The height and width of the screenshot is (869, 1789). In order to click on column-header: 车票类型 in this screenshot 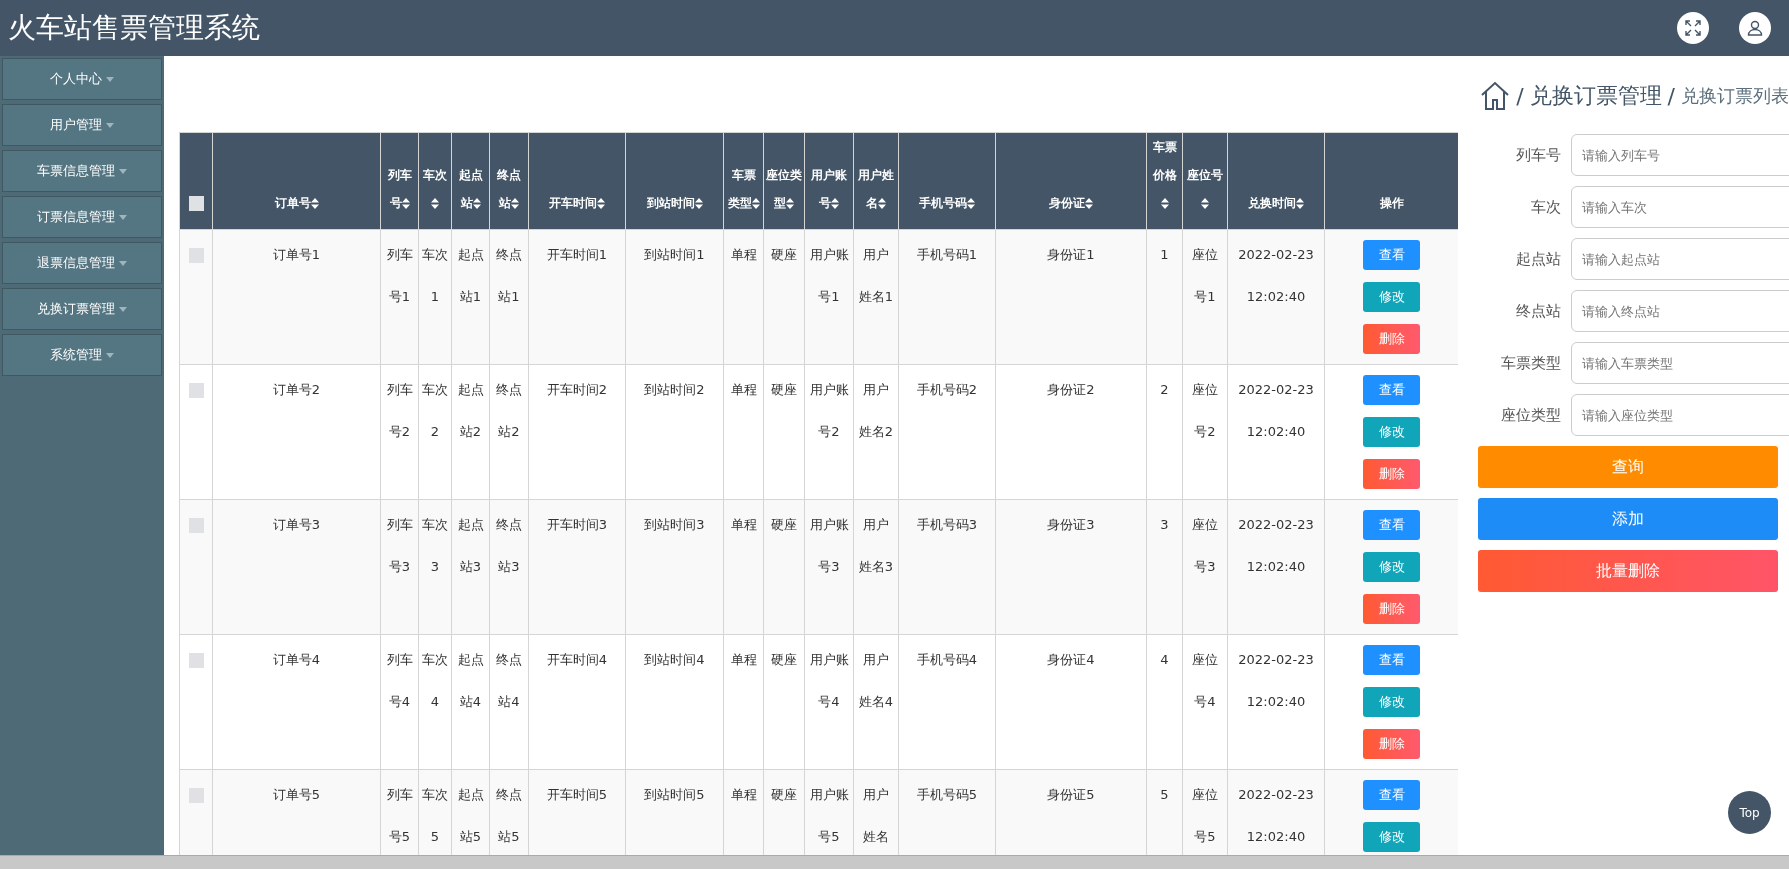, I will do `click(743, 181)`.